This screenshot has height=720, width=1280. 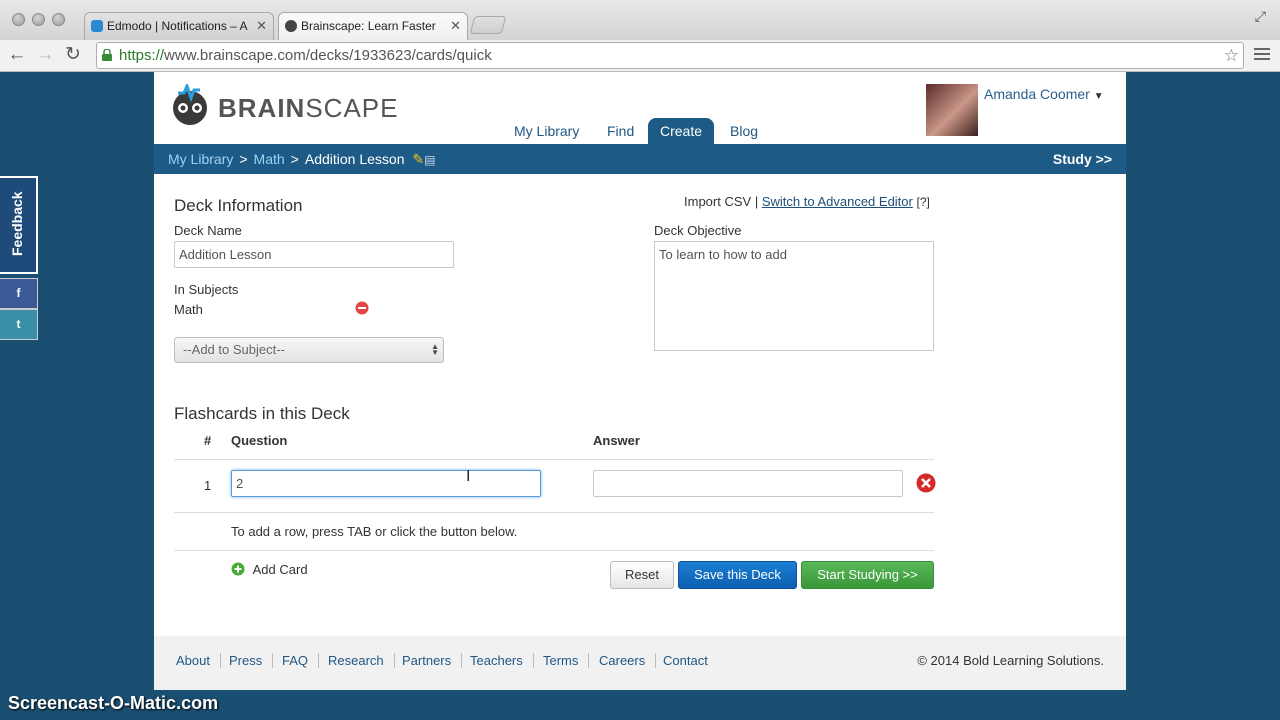 What do you see at coordinates (291, 26) in the screenshot?
I see `brainscape-favicon-icon` at bounding box center [291, 26].